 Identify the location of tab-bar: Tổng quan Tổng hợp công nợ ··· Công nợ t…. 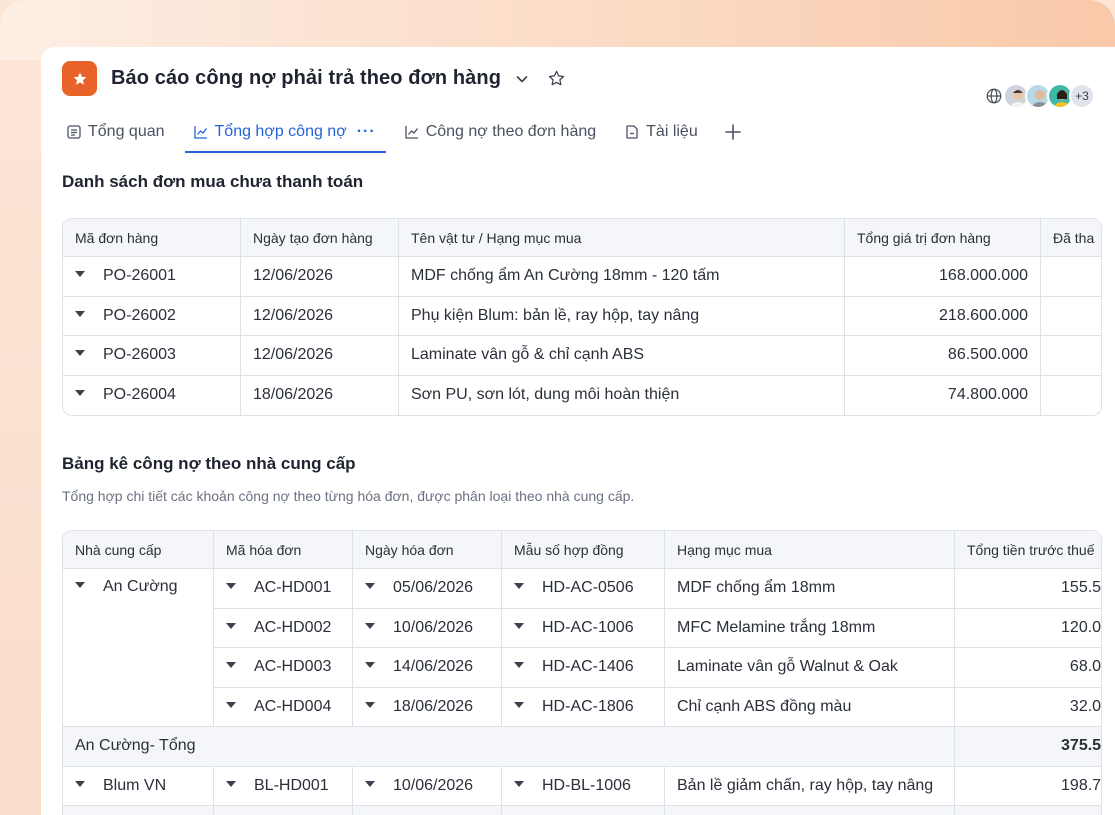
(402, 132).